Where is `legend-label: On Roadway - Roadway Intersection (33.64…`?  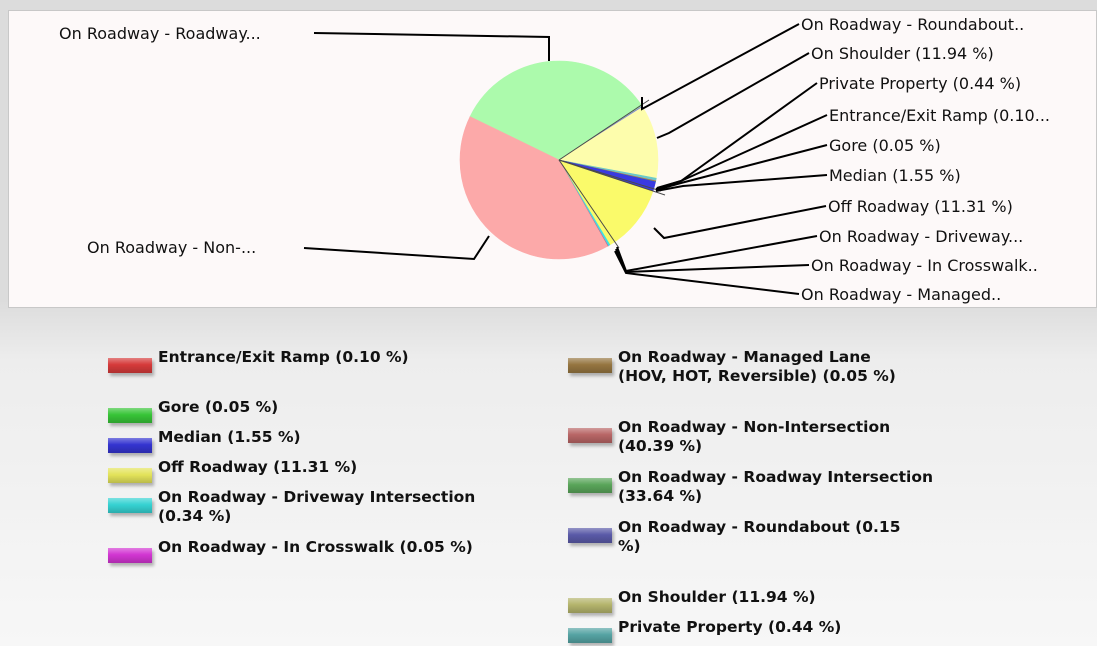 legend-label: On Roadway - Roadway Intersection (33.64… is located at coordinates (776, 486).